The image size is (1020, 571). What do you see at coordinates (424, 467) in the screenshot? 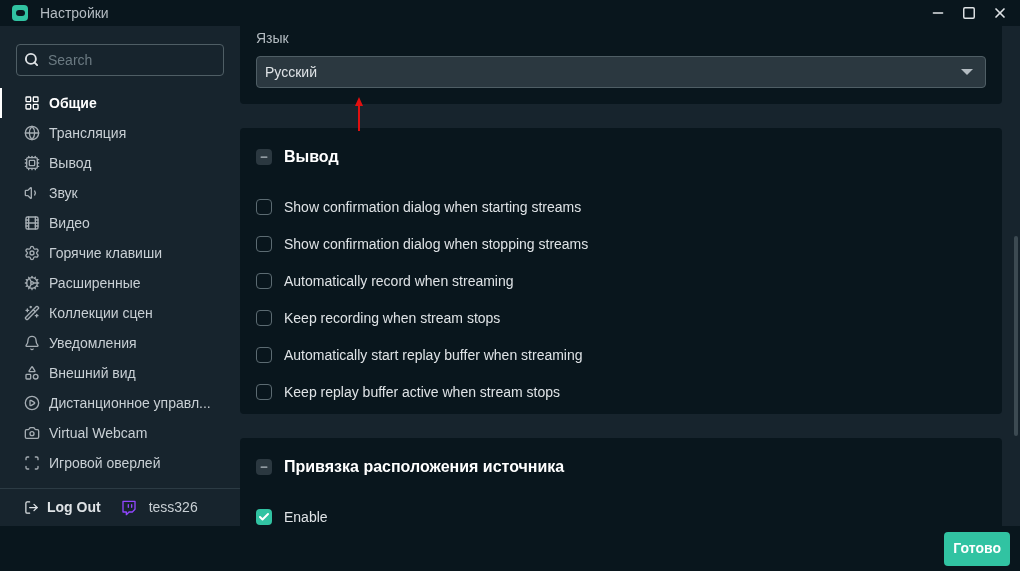
I see `section-title: Привязка расположения источника` at bounding box center [424, 467].